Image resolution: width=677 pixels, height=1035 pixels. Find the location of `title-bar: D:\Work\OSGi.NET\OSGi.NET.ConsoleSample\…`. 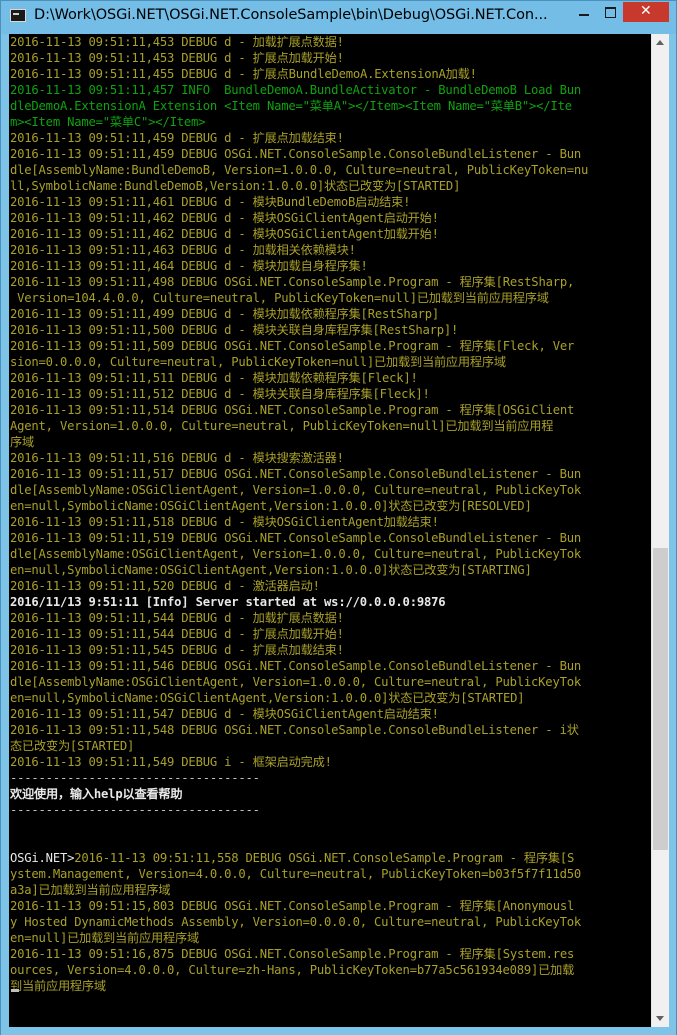

title-bar: D:\Work\OSGi.NET\OSGi.NET.ConsoleSample\… is located at coordinates (338, 17).